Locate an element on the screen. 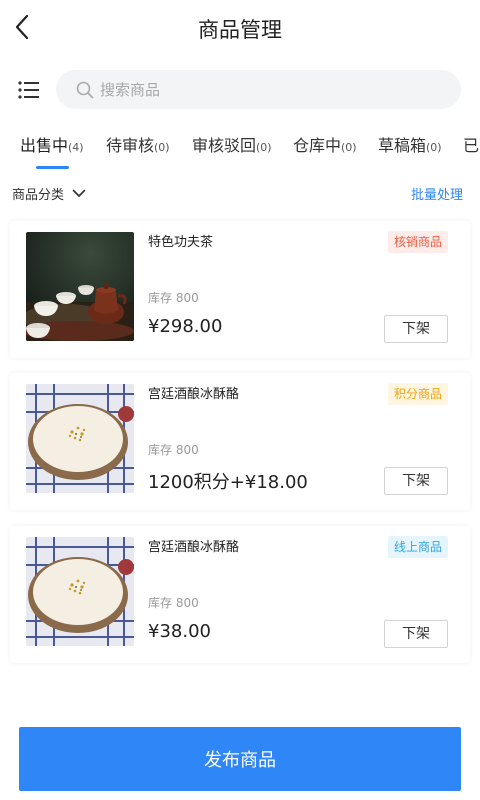 The height and width of the screenshot is (800, 480). tab-pending-review: 待审核(0) is located at coordinates (138, 152).